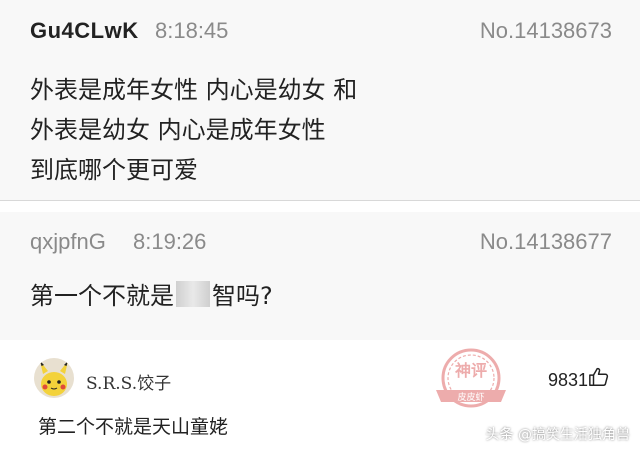 The image size is (640, 455). Describe the element at coordinates (546, 242) in the screenshot. I see `reply-number: No.14138677` at that location.